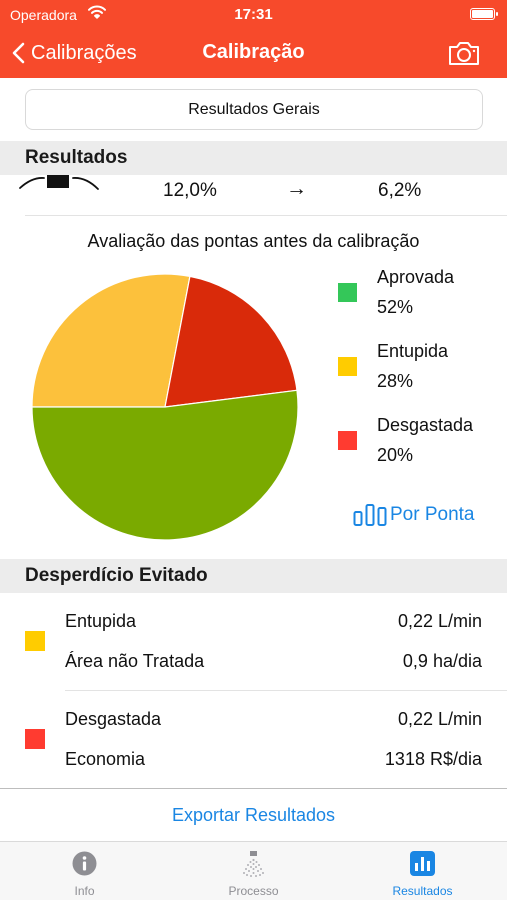 Image resolution: width=507 pixels, height=900 pixels. I want to click on export-results-button: Exportar Resultados, so click(253, 814).